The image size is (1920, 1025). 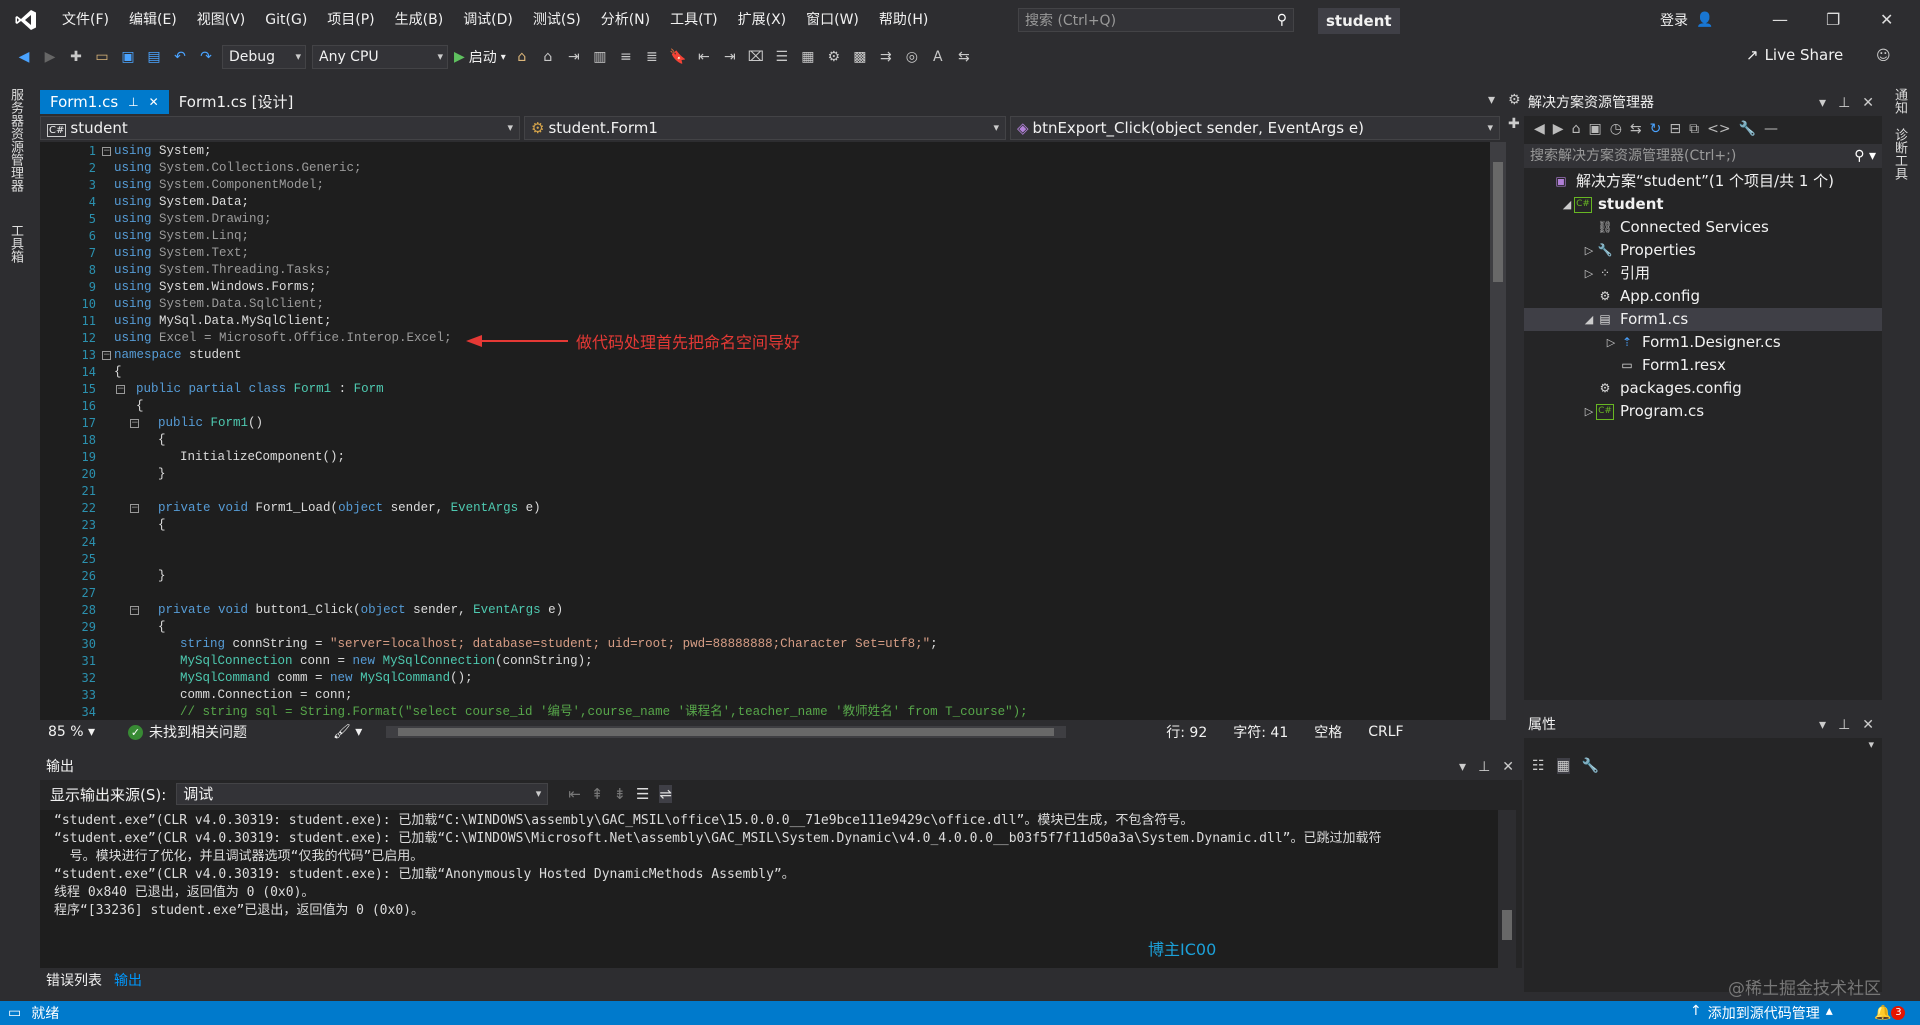 I want to click on dropdown-icon: ▾, so click(x=1822, y=725).